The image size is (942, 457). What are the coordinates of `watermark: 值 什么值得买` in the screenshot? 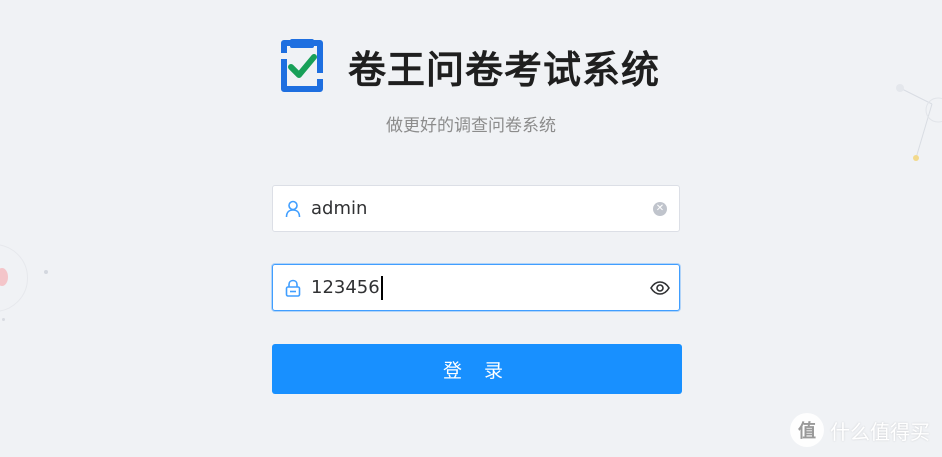 It's located at (860, 430).